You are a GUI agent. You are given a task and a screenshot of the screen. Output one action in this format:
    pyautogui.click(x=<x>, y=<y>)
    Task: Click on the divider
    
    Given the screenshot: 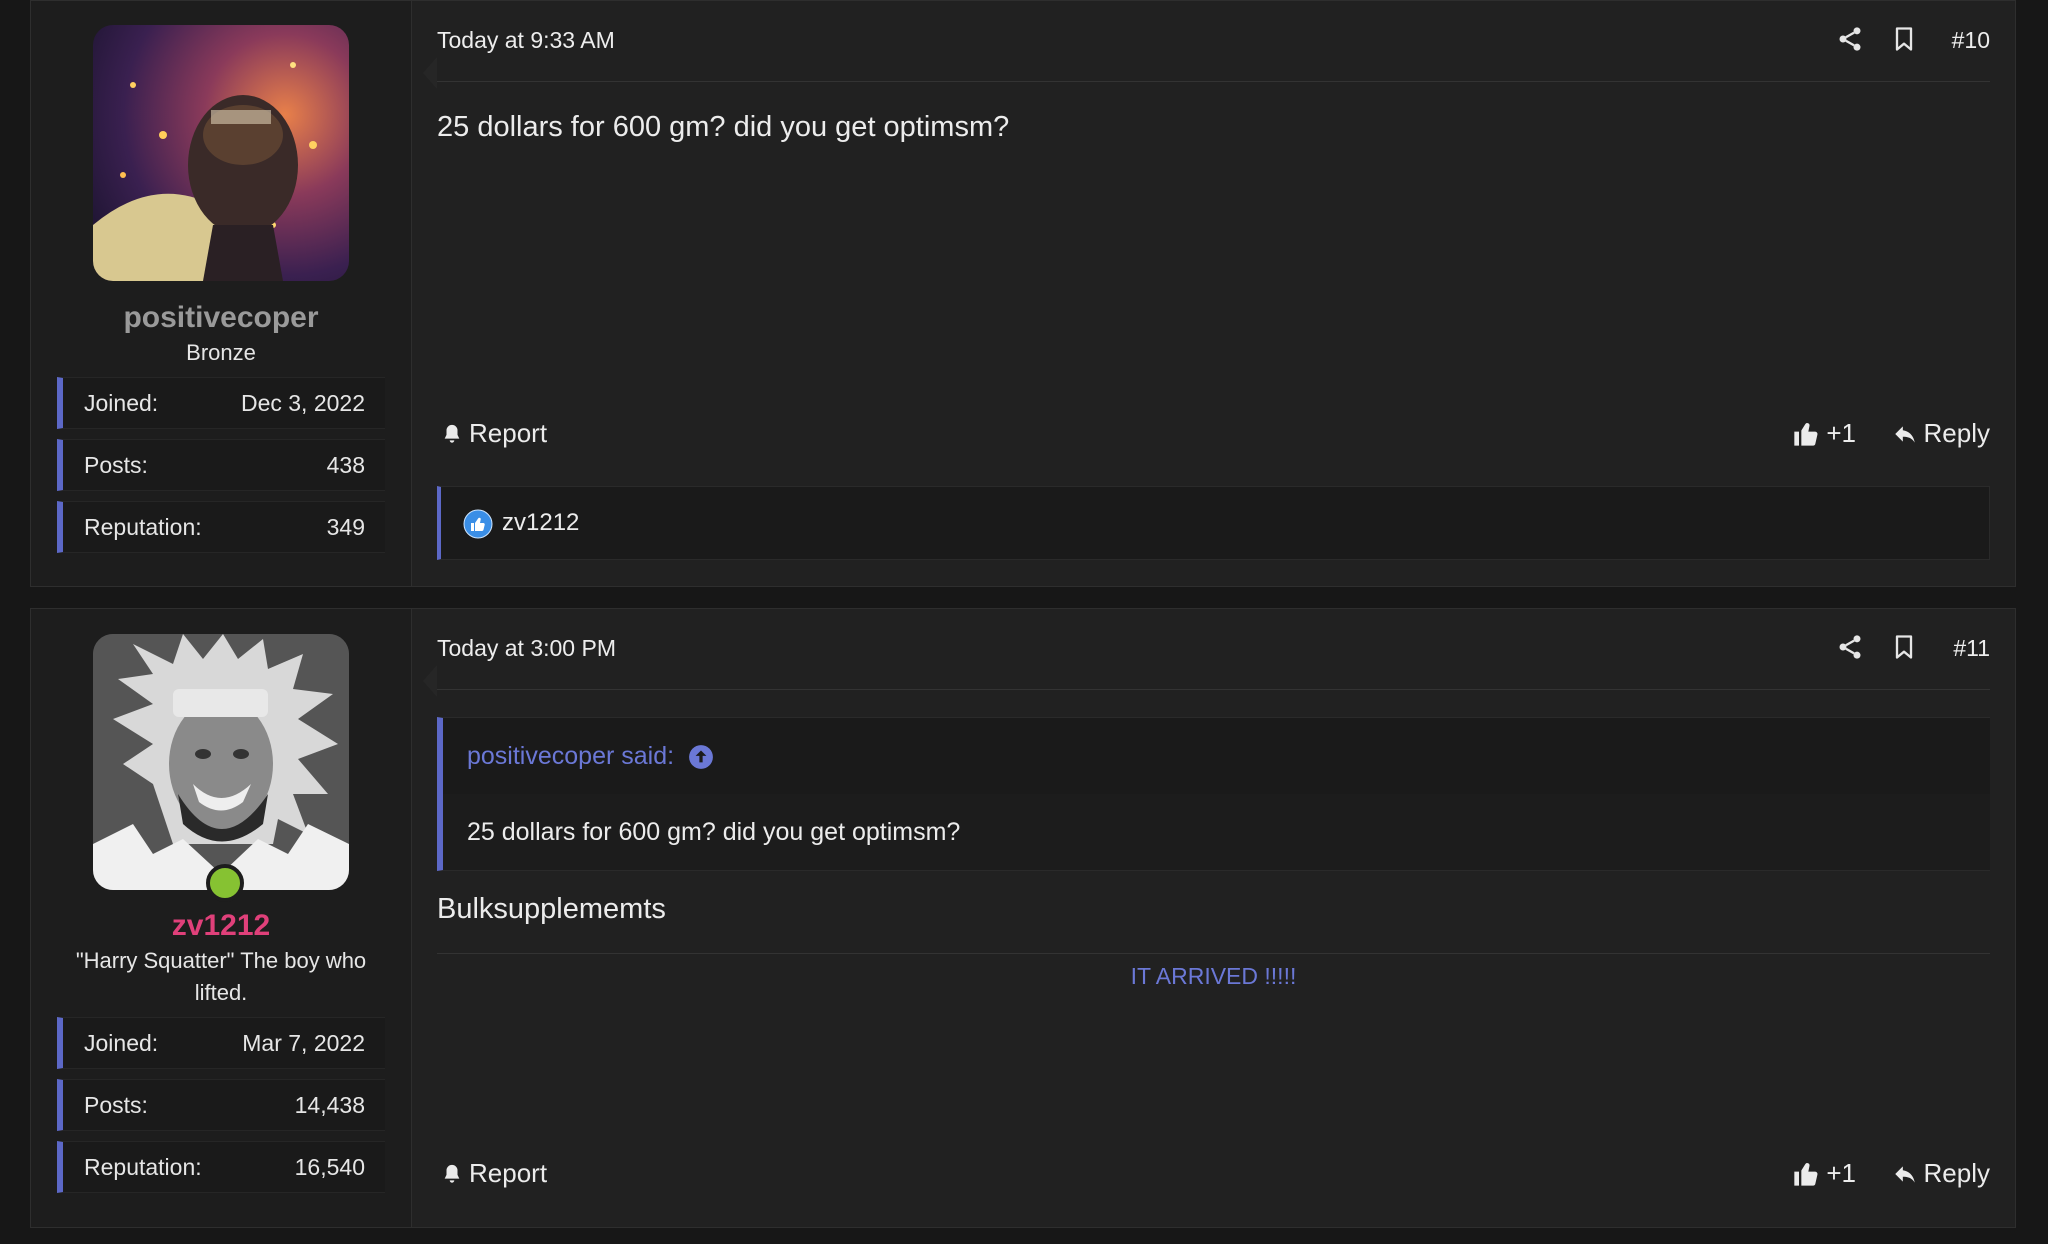 What is the action you would take?
    pyautogui.click(x=1213, y=953)
    